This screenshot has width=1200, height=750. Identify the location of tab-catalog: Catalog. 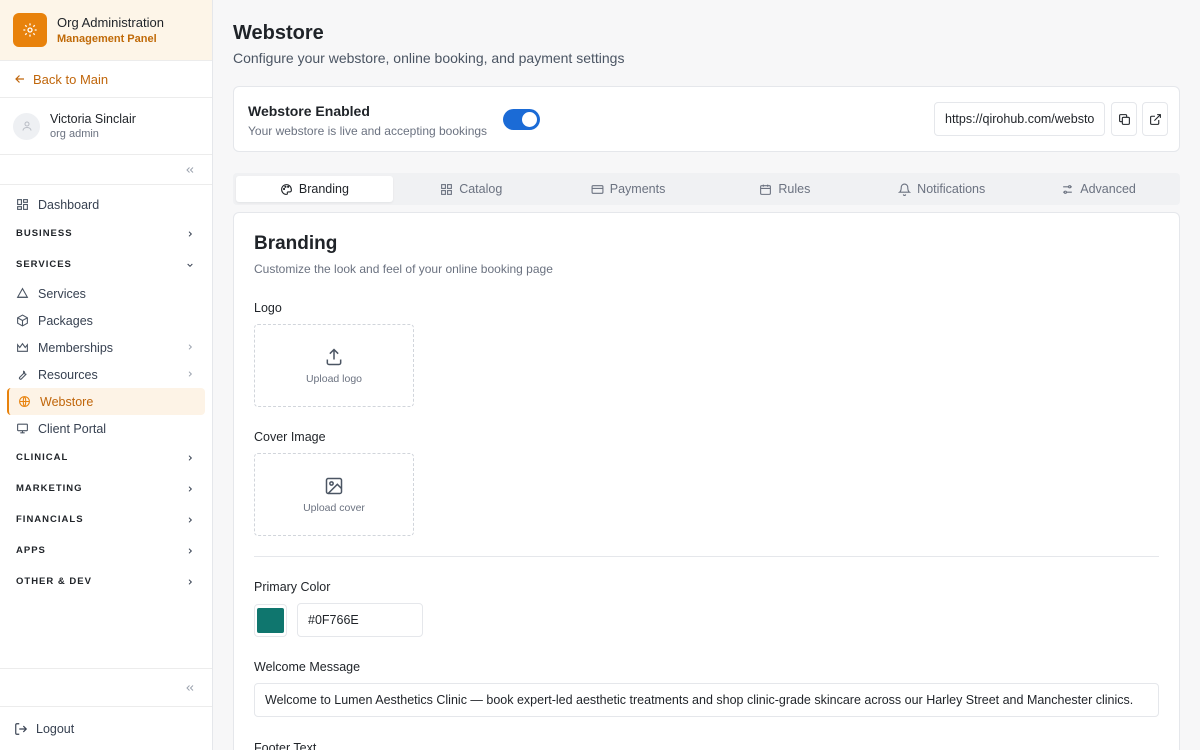
(471, 189).